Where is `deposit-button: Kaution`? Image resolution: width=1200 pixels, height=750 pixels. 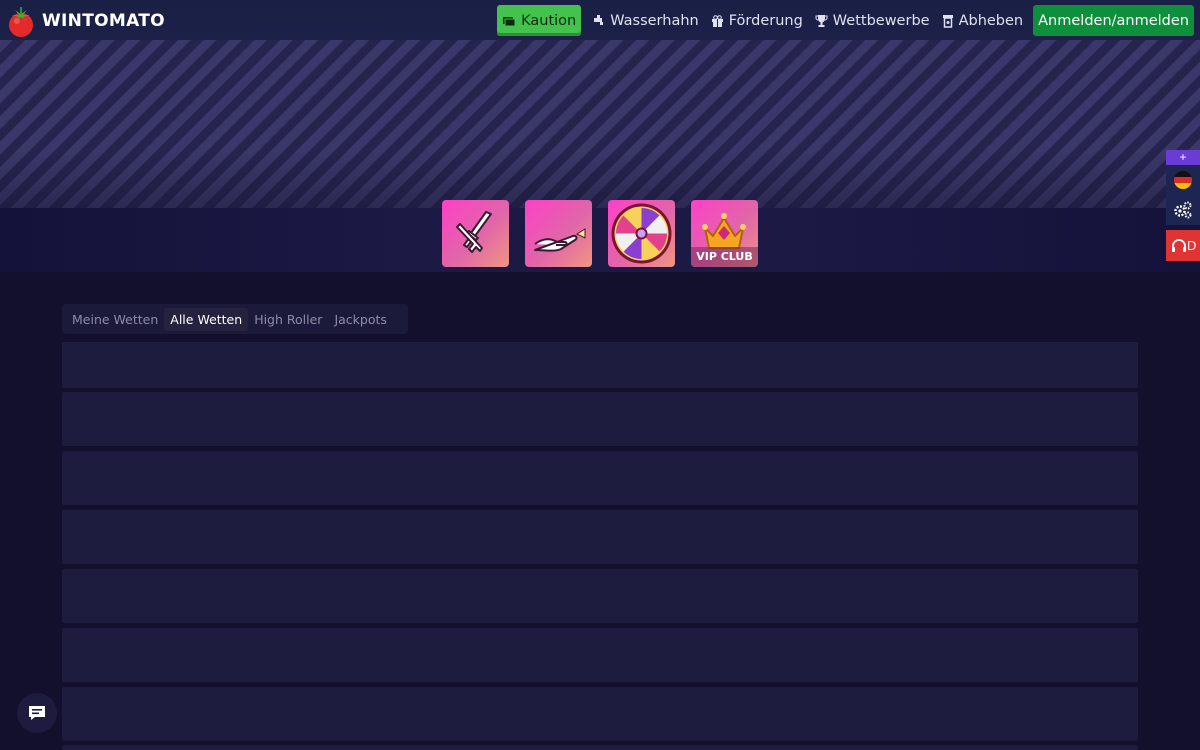
deposit-button: Kaution is located at coordinates (539, 20).